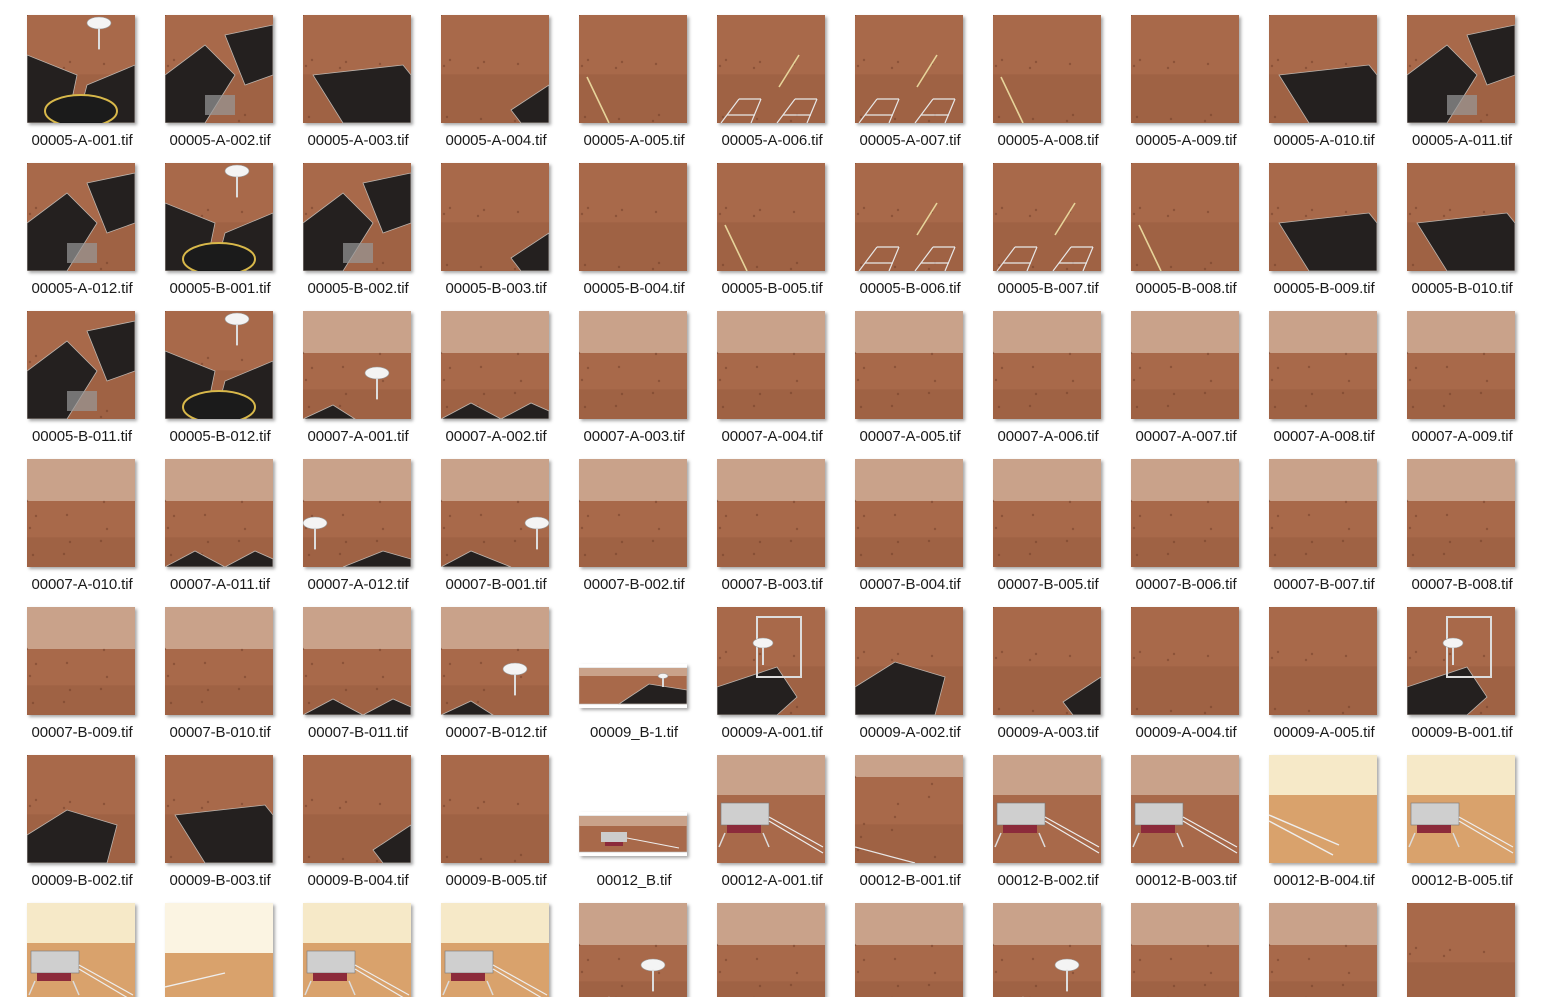 This screenshot has height=997, width=1545. I want to click on file-item: 00007-B-006.tif, so click(1173, 518).